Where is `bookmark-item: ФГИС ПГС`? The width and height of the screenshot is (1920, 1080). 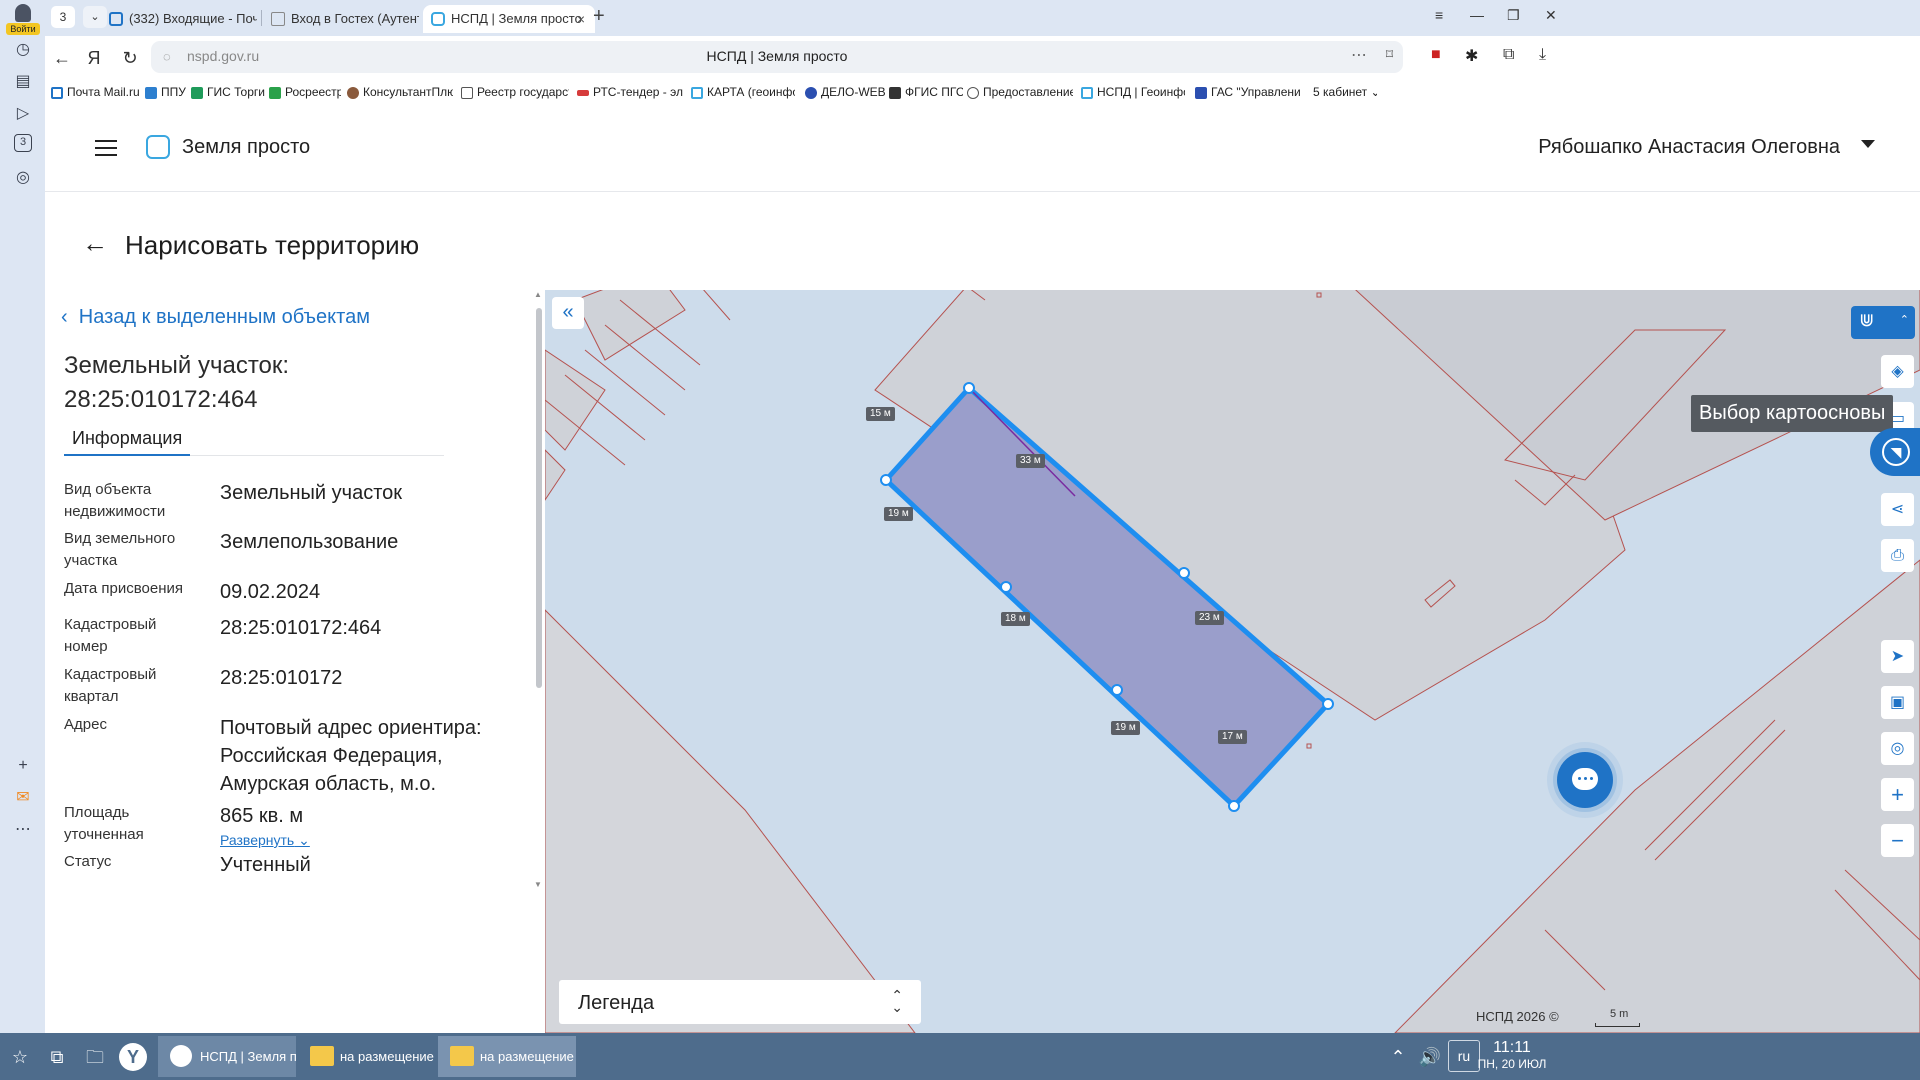 bookmark-item: ФГИС ПГС is located at coordinates (926, 92).